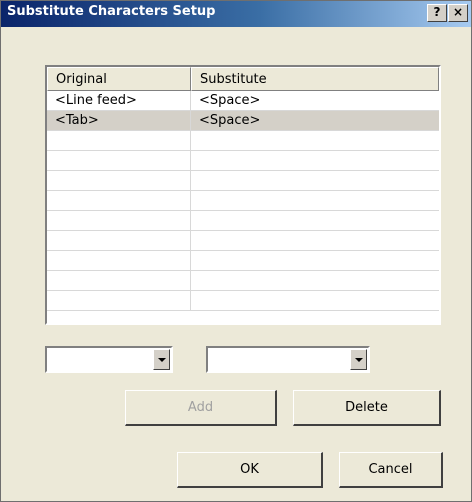 Image resolution: width=472 pixels, height=502 pixels. Describe the element at coordinates (111, 11) in the screenshot. I see `window-title: Substitute Characters Setup` at that location.